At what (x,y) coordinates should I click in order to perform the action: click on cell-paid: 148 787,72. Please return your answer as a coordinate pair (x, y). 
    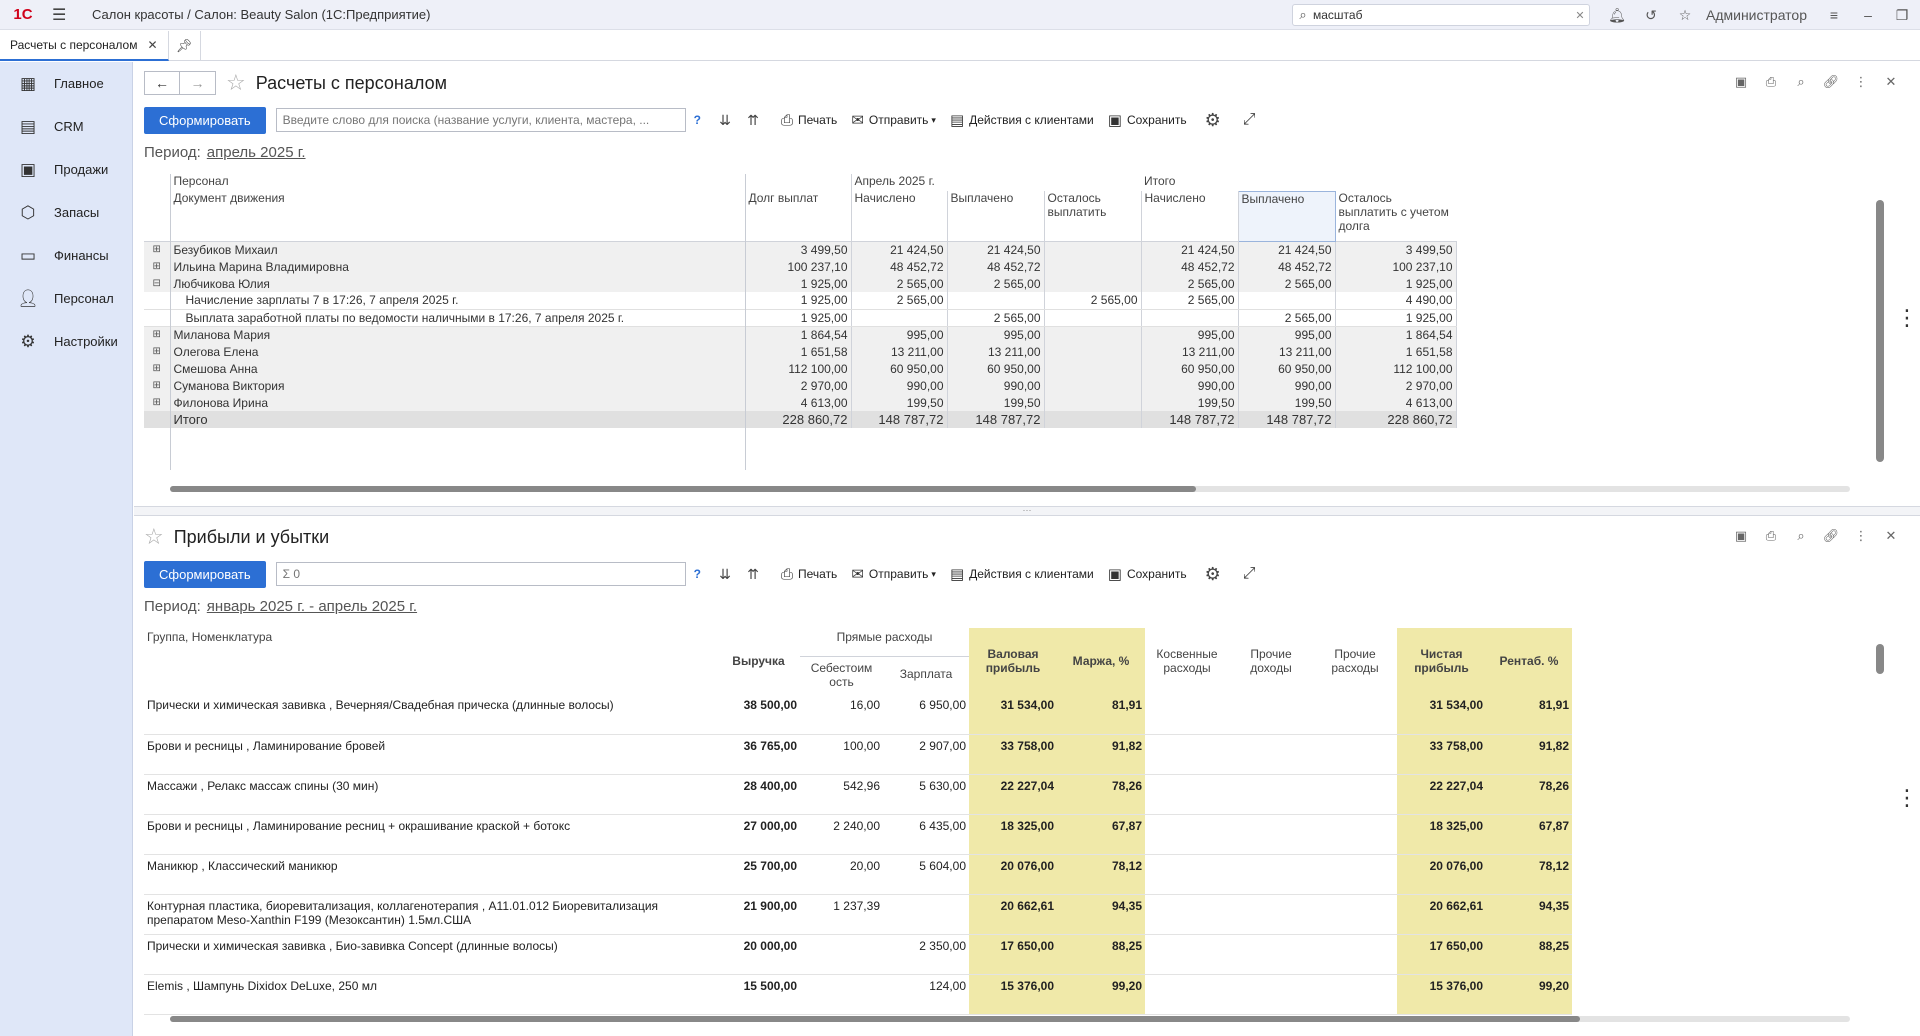
    Looking at the image, I should click on (996, 419).